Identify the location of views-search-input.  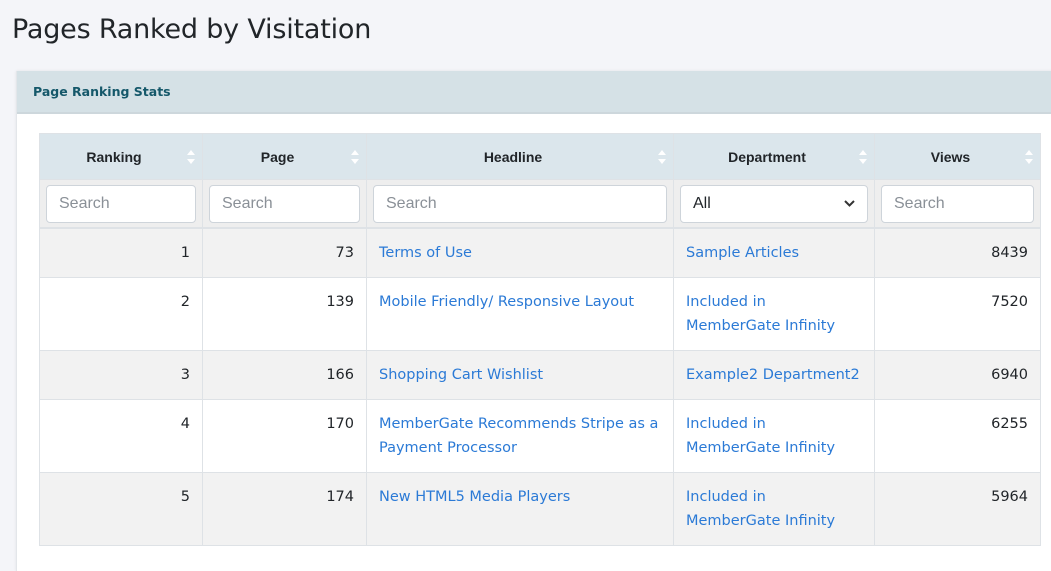
(957, 203).